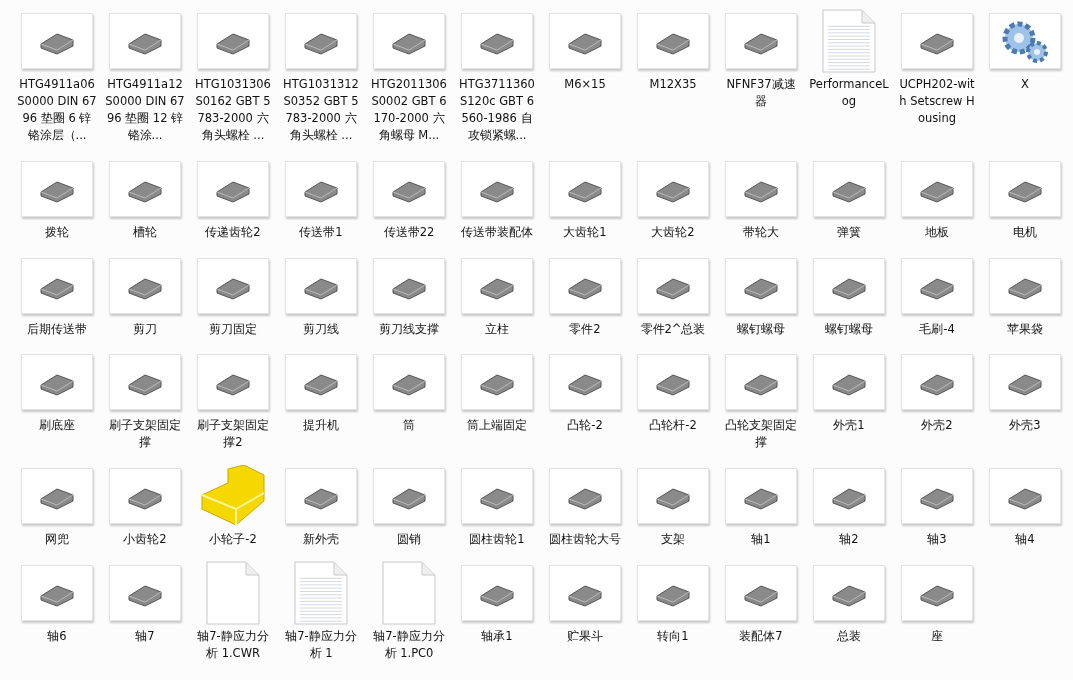 The width and height of the screenshot is (1073, 680). Describe the element at coordinates (57, 426) in the screenshot. I see `file-name: 刷底座` at that location.